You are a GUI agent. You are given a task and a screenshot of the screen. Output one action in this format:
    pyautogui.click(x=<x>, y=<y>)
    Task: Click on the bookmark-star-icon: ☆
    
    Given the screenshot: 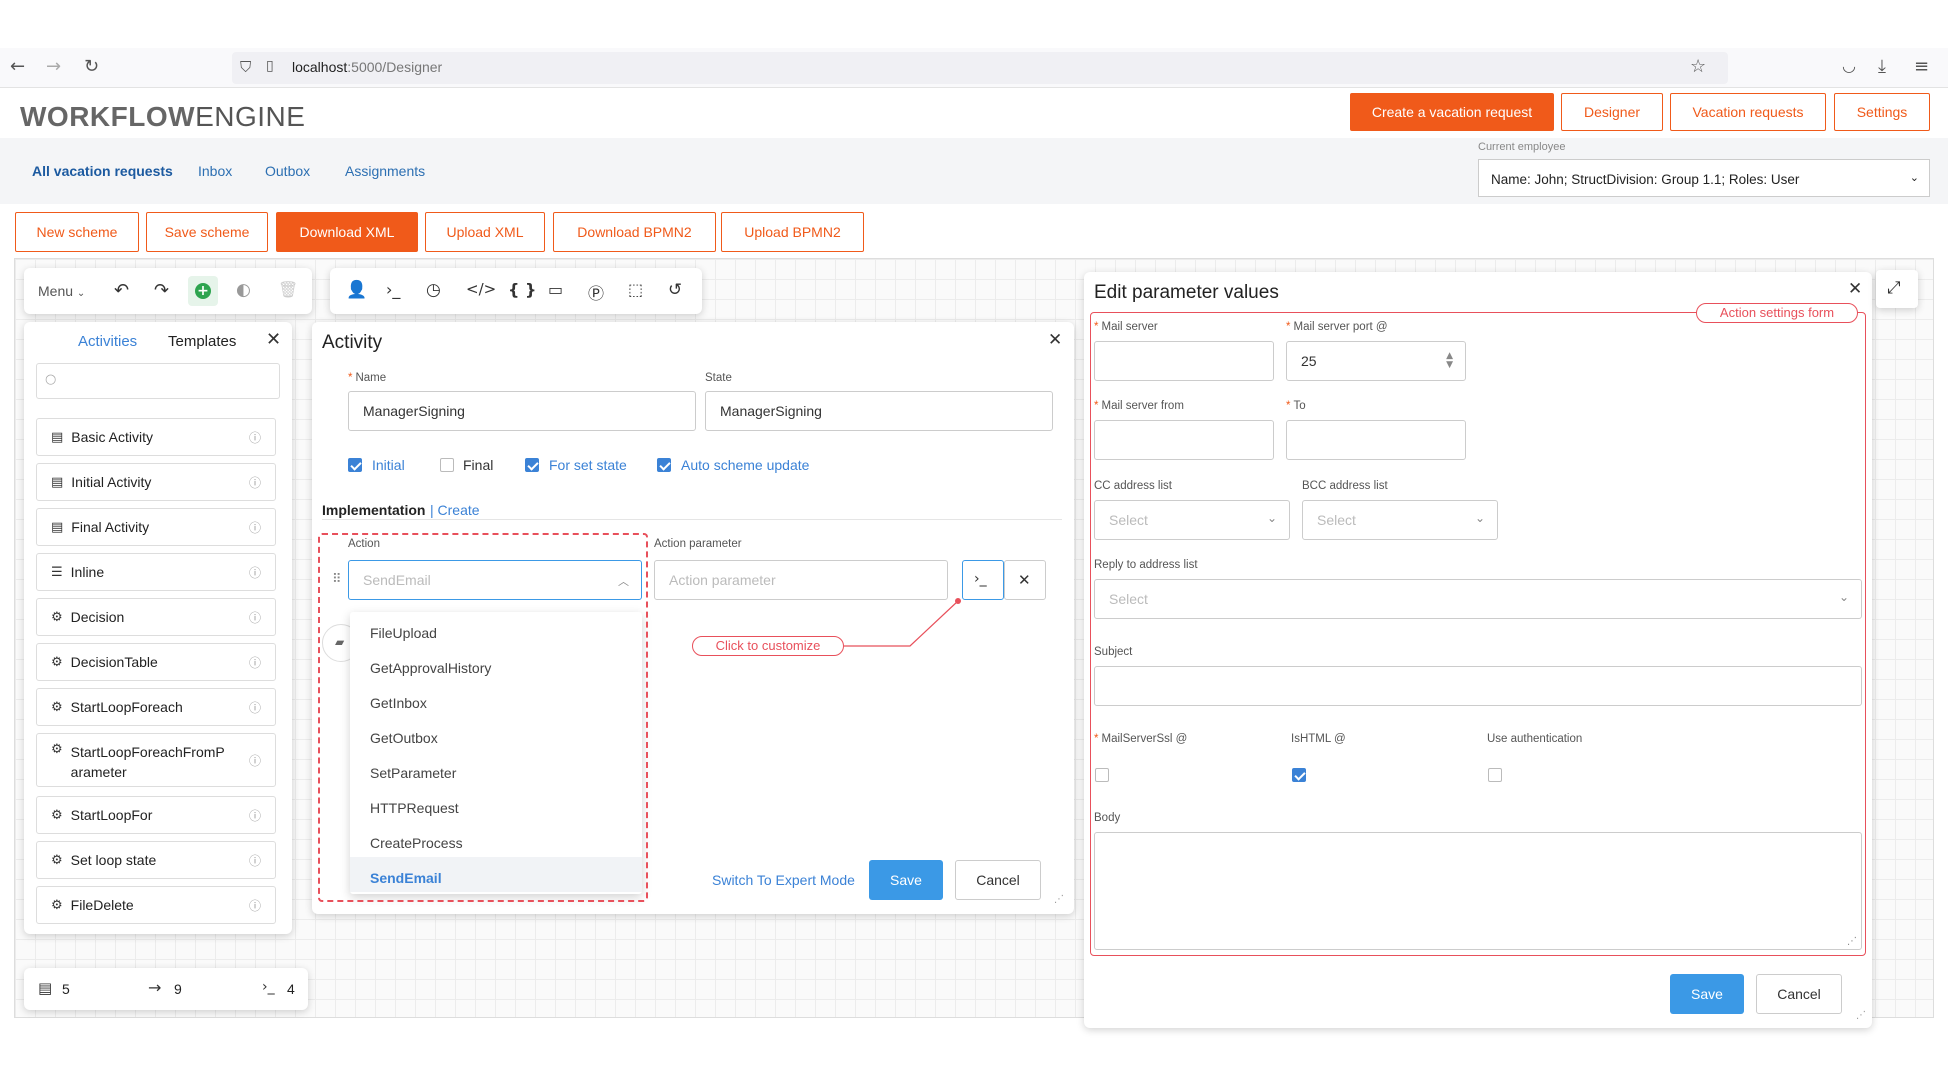 What is the action you would take?
    pyautogui.click(x=1698, y=66)
    